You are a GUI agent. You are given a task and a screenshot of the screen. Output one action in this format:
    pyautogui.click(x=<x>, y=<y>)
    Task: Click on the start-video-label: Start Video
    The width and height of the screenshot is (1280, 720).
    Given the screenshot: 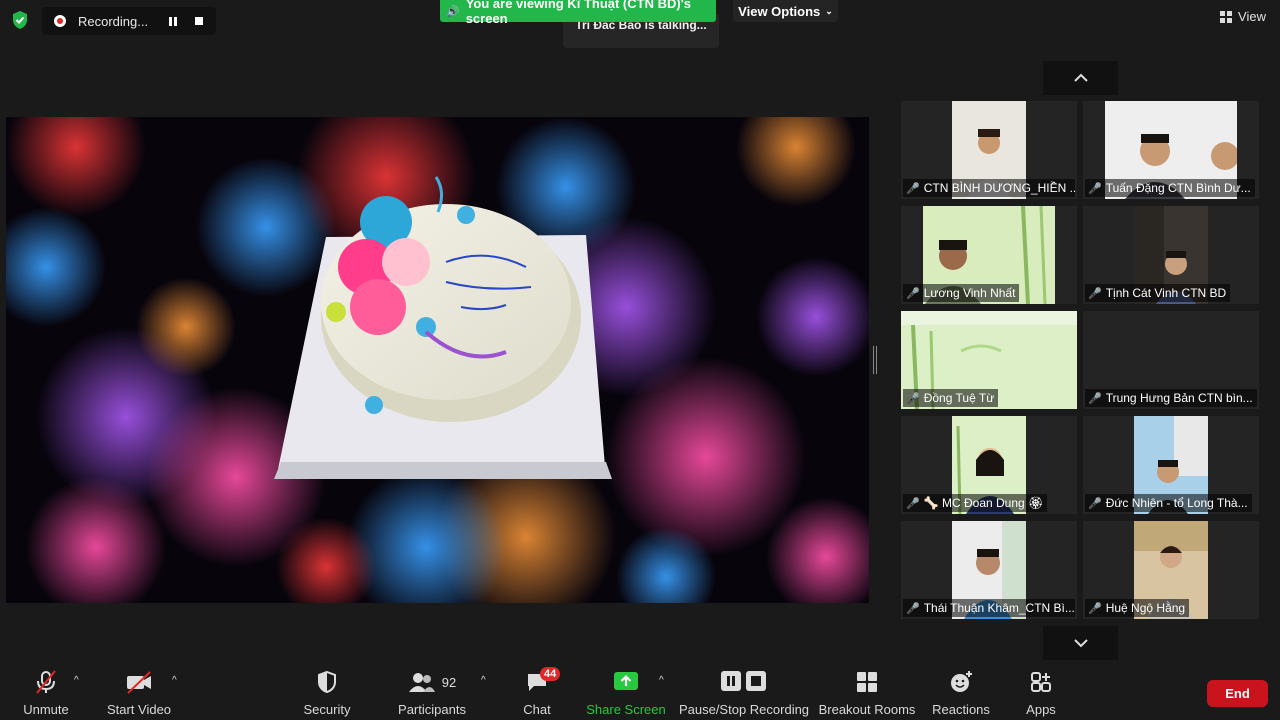 What is the action you would take?
    pyautogui.click(x=139, y=709)
    